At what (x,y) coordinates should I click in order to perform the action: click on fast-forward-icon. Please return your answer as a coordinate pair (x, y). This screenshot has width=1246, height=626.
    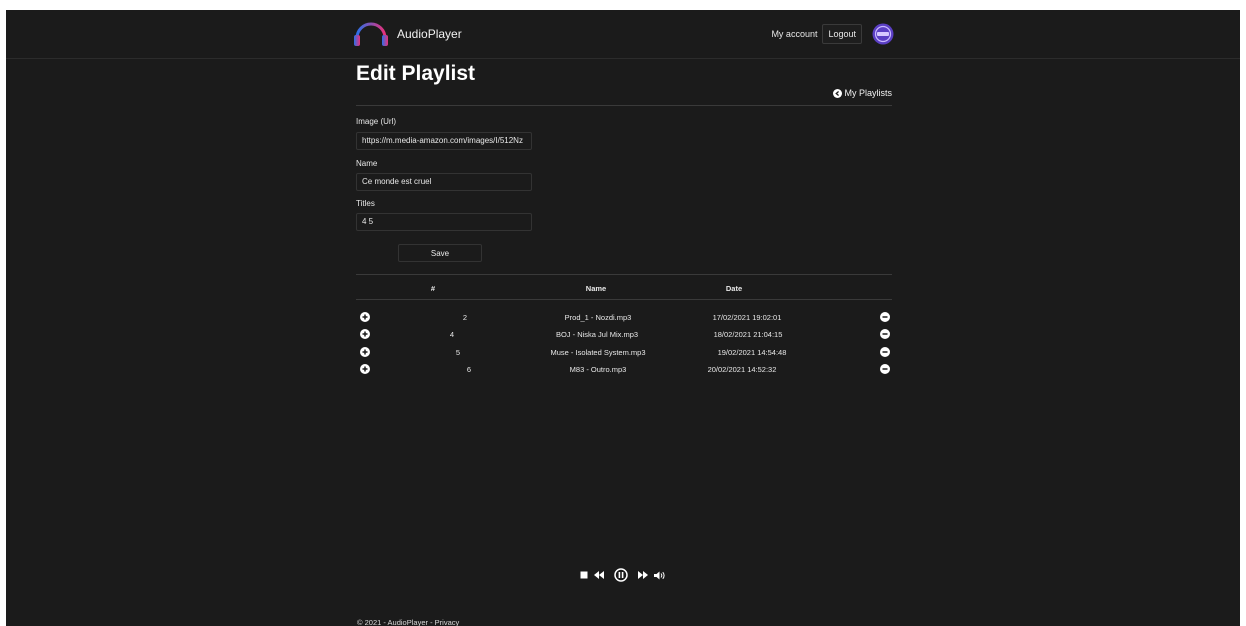
    Looking at the image, I should click on (643, 575).